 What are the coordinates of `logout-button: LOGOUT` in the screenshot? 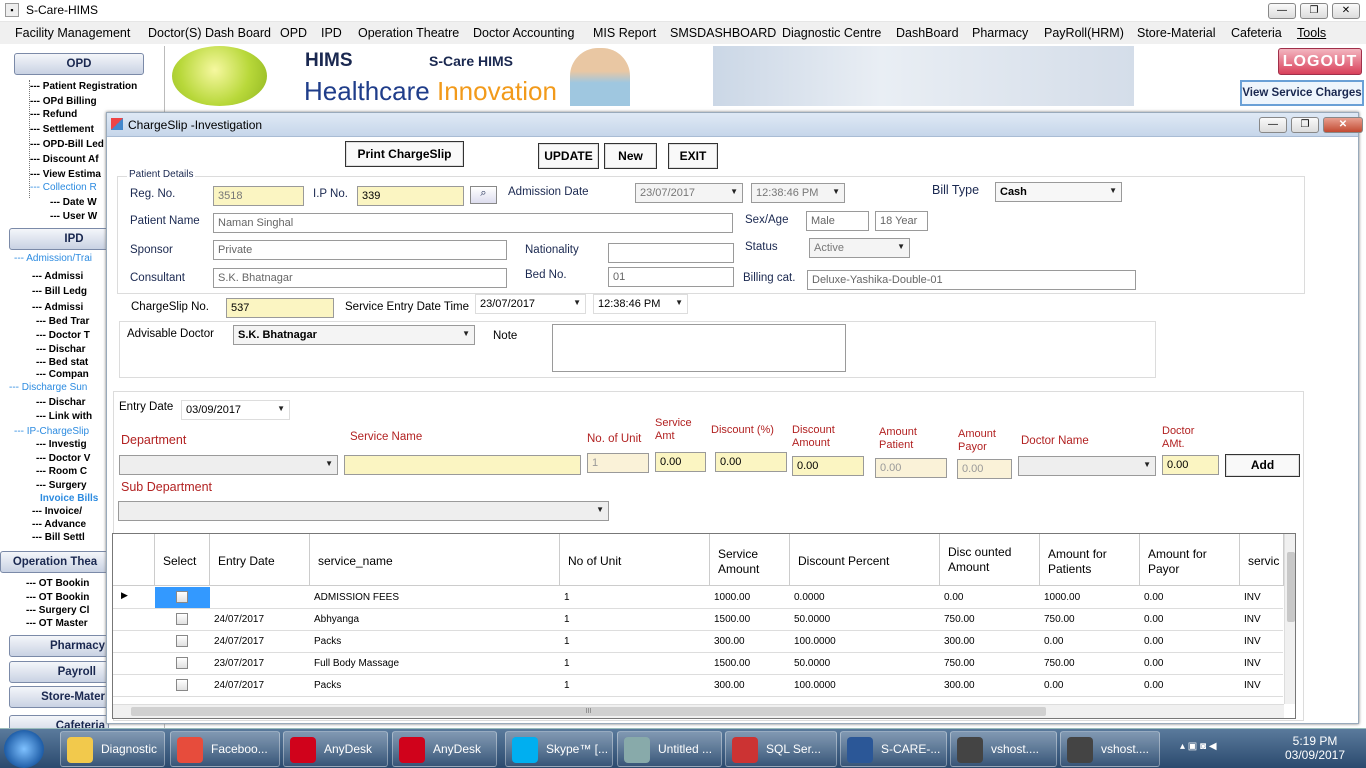 It's located at (1320, 61).